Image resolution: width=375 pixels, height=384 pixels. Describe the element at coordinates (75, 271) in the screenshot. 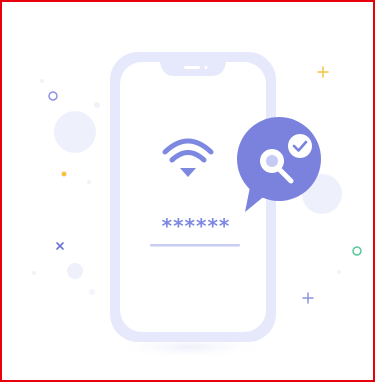

I see `bg-bubble-small-left` at that location.